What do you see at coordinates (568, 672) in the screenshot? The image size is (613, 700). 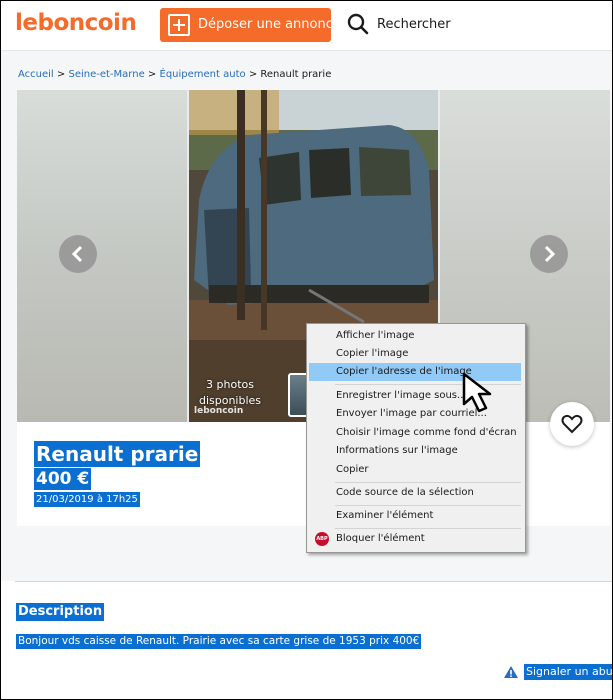 I see `report-abuse-label: Signaler un abus` at bounding box center [568, 672].